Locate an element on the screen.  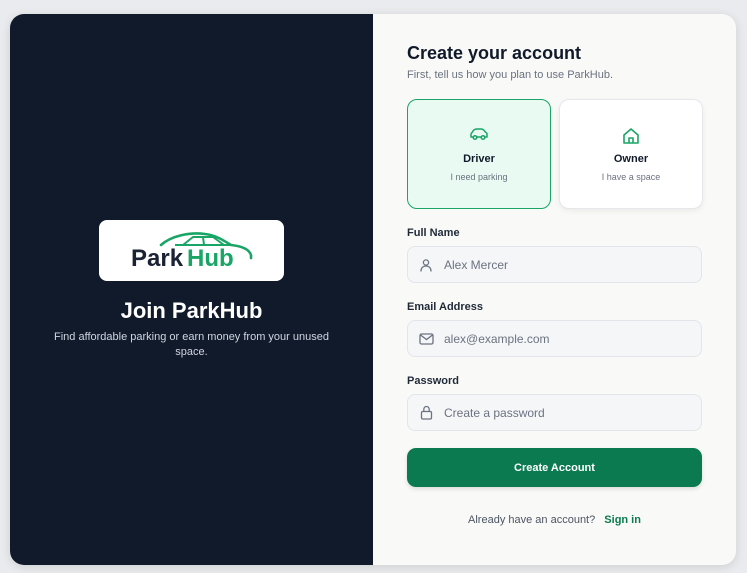
signin-link: Sign in is located at coordinates (622, 520).